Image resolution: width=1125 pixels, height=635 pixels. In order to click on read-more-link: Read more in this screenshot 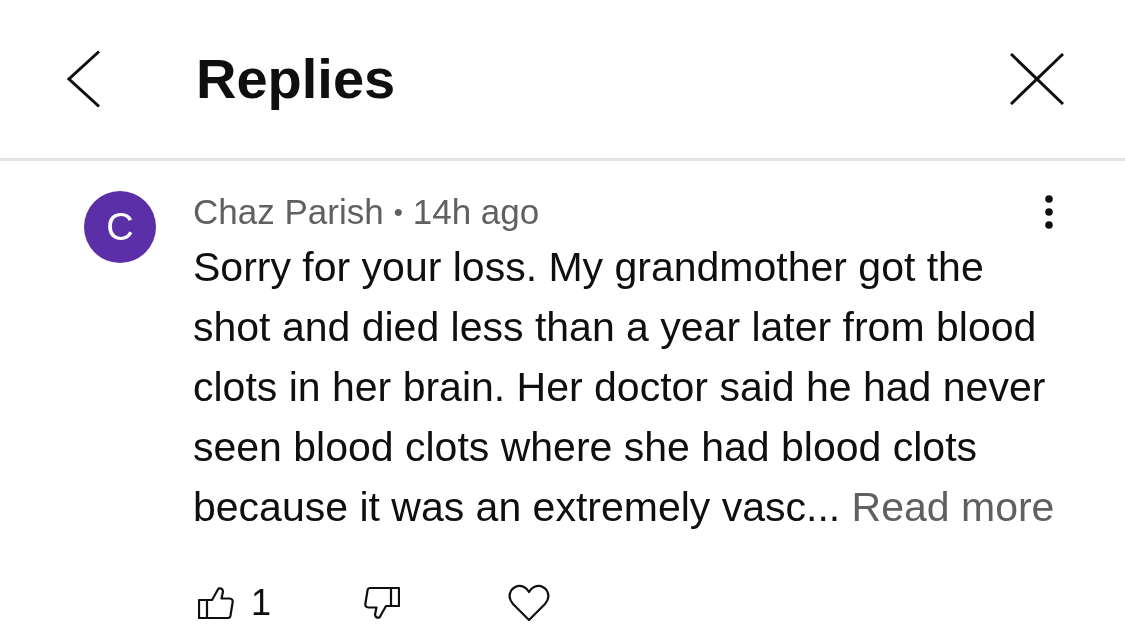, I will do `click(953, 507)`.